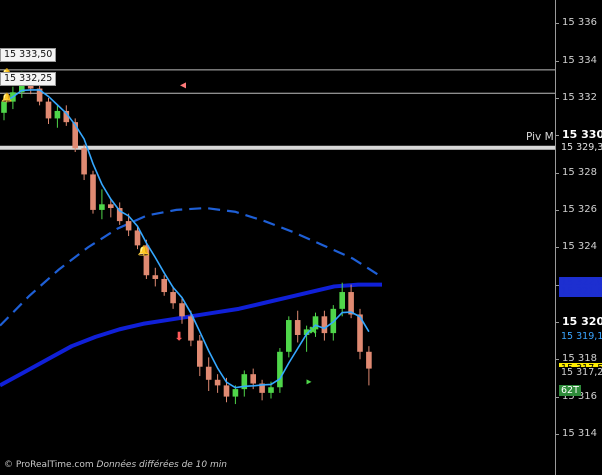 The height and width of the screenshot is (475, 602). Describe the element at coordinates (579, 97) in the screenshot. I see `price-tick-label: 15 332` at that location.